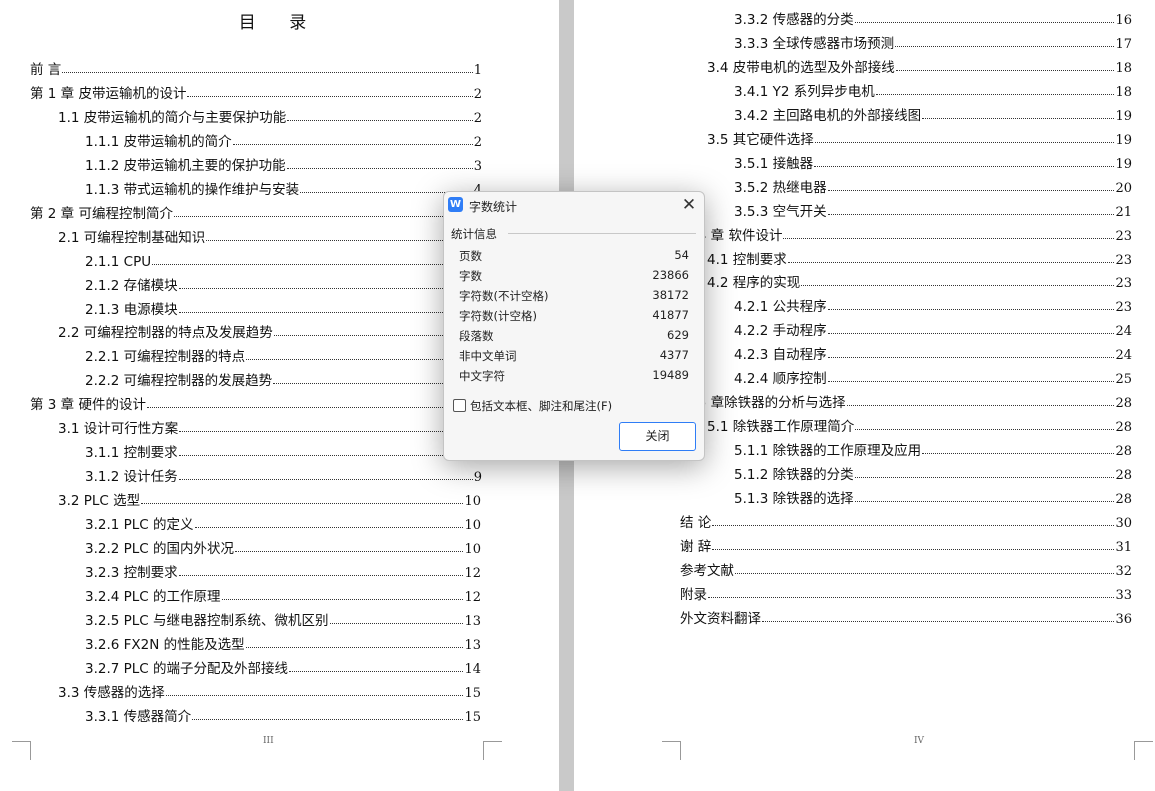 The width and height of the screenshot is (1155, 791). What do you see at coordinates (256, 68) in the screenshot?
I see `toc-entry: 前 言 1` at bounding box center [256, 68].